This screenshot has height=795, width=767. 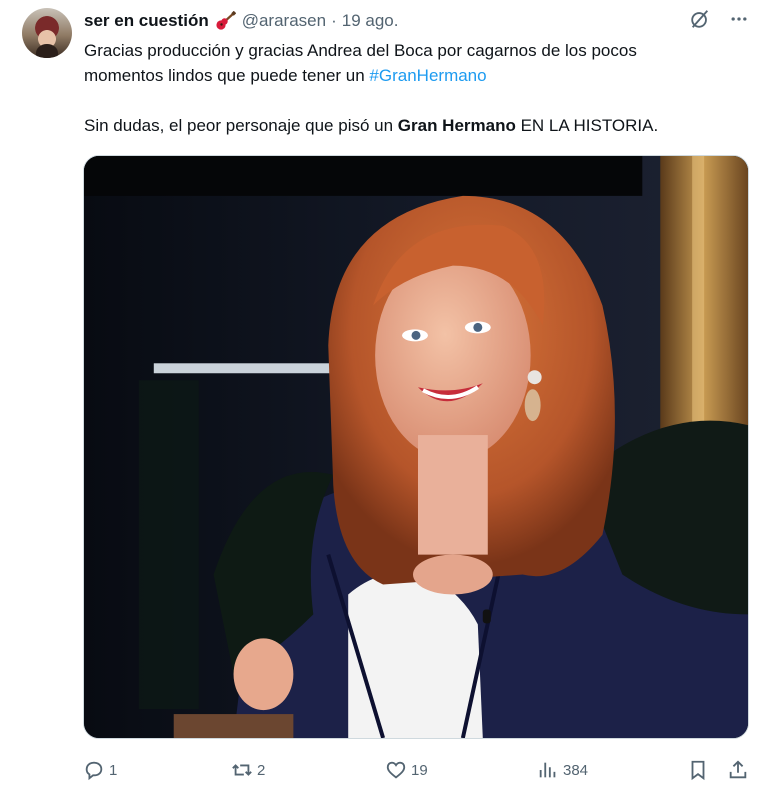 What do you see at coordinates (284, 21) in the screenshot?
I see `author-handle: @ararasen` at bounding box center [284, 21].